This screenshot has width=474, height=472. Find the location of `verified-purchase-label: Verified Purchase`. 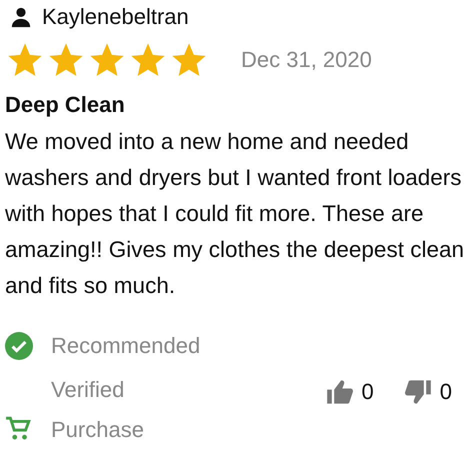

verified-purchase-label: Verified Purchase is located at coordinates (98, 410).